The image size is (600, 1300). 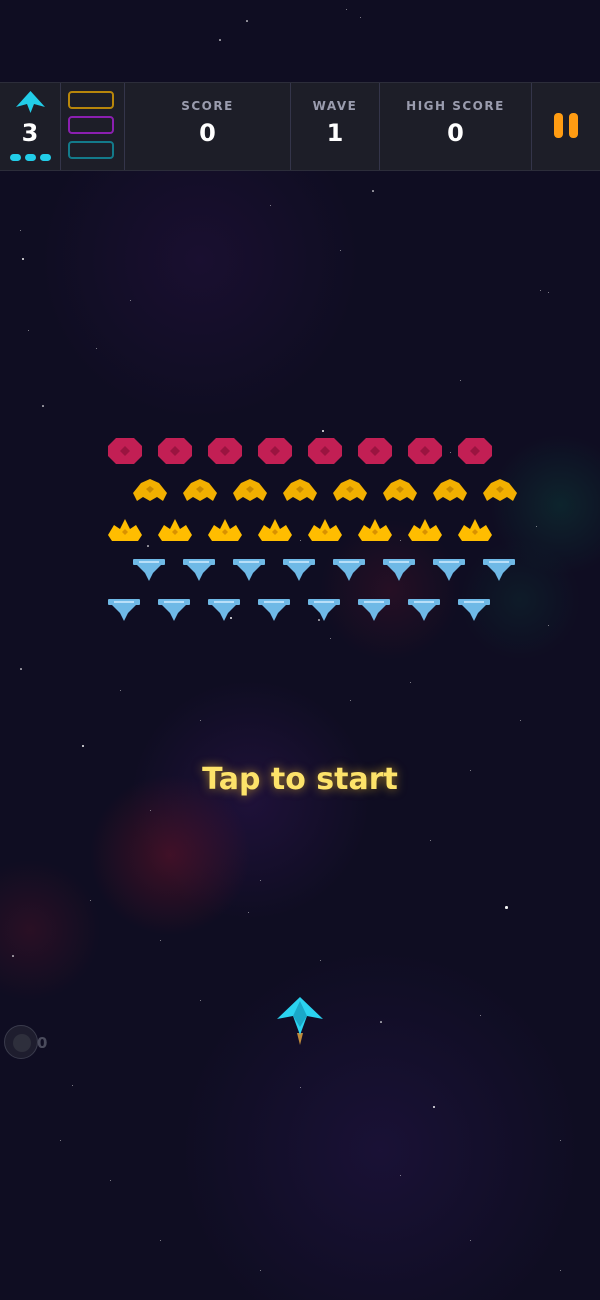 What do you see at coordinates (300, 1021) in the screenshot?
I see `player-ship` at bounding box center [300, 1021].